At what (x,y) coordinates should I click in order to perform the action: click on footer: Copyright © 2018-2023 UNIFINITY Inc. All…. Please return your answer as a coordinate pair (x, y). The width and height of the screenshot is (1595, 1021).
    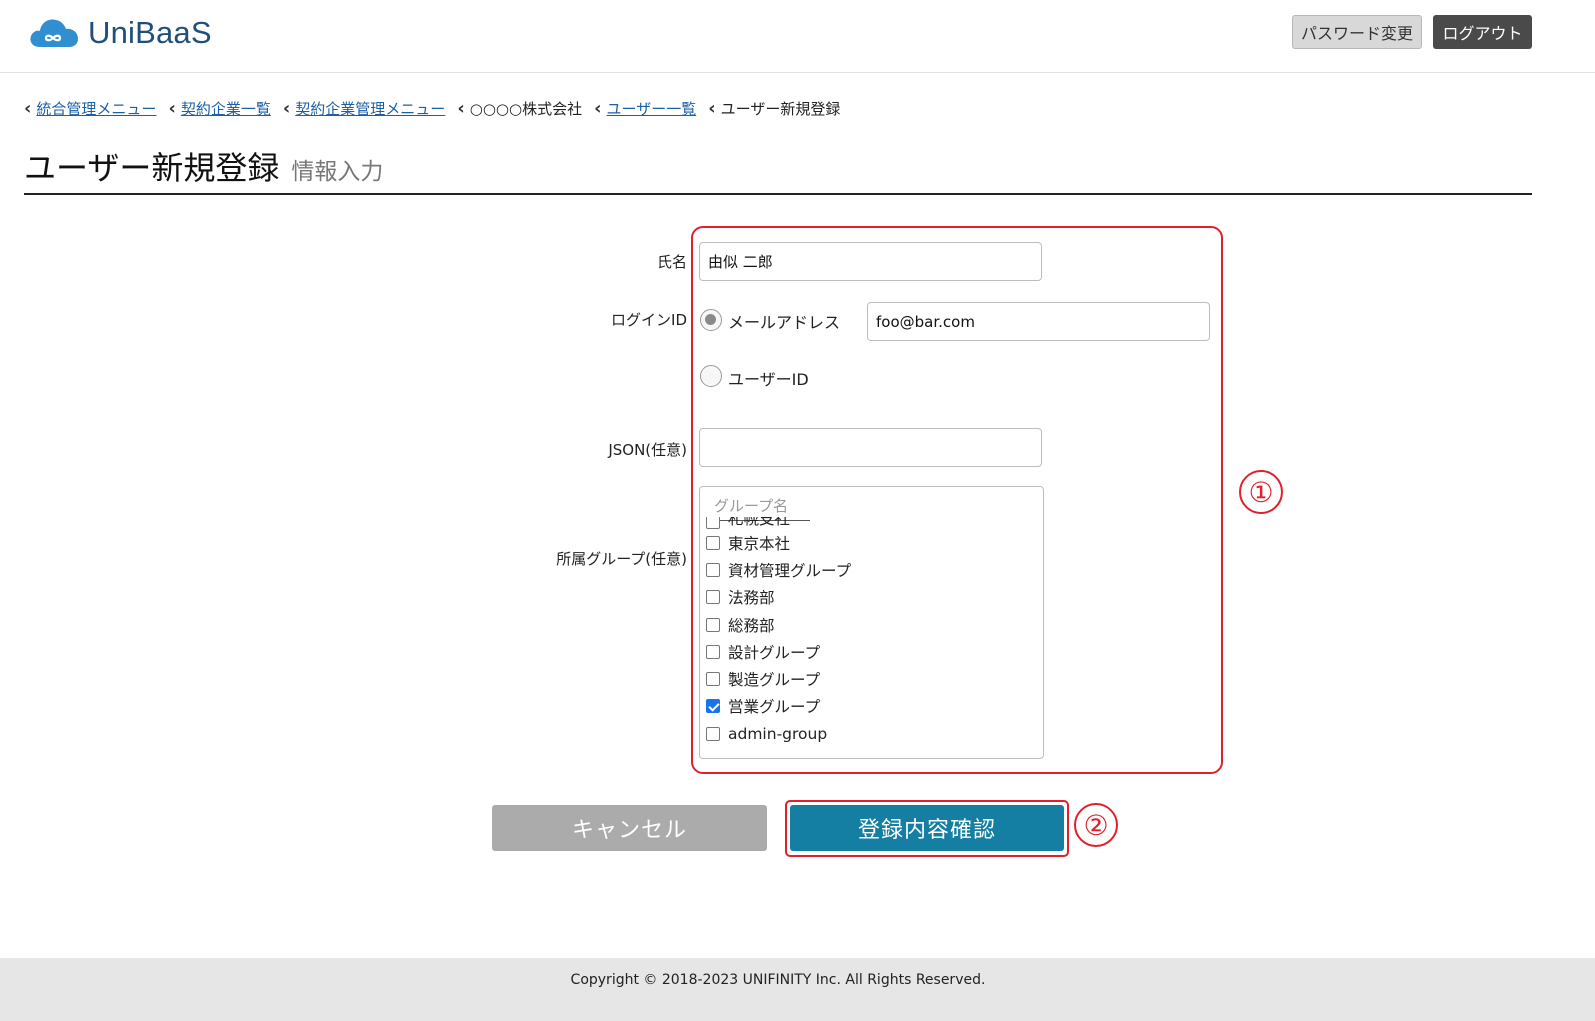
    Looking at the image, I should click on (797, 989).